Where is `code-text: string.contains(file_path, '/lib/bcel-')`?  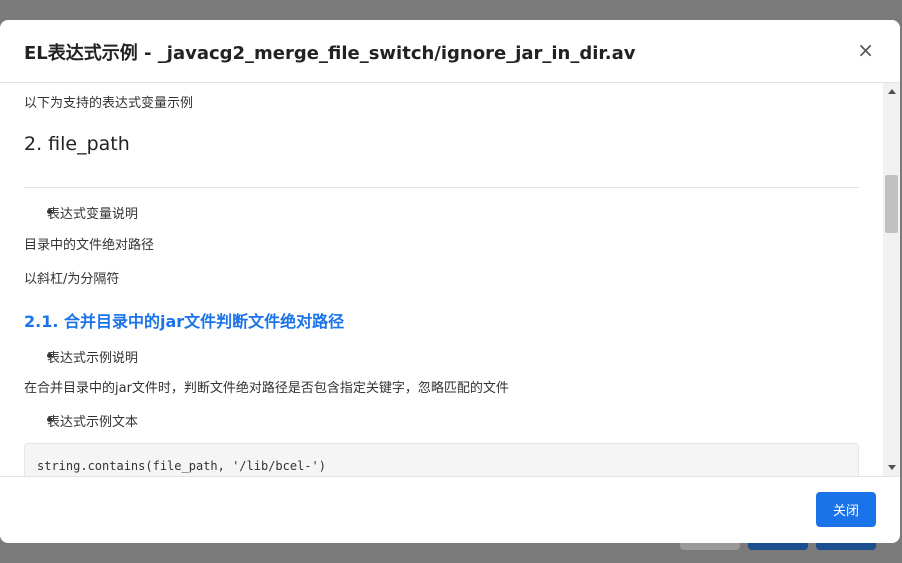
code-text: string.contains(file_path, '/lib/bcel-') is located at coordinates (181, 466).